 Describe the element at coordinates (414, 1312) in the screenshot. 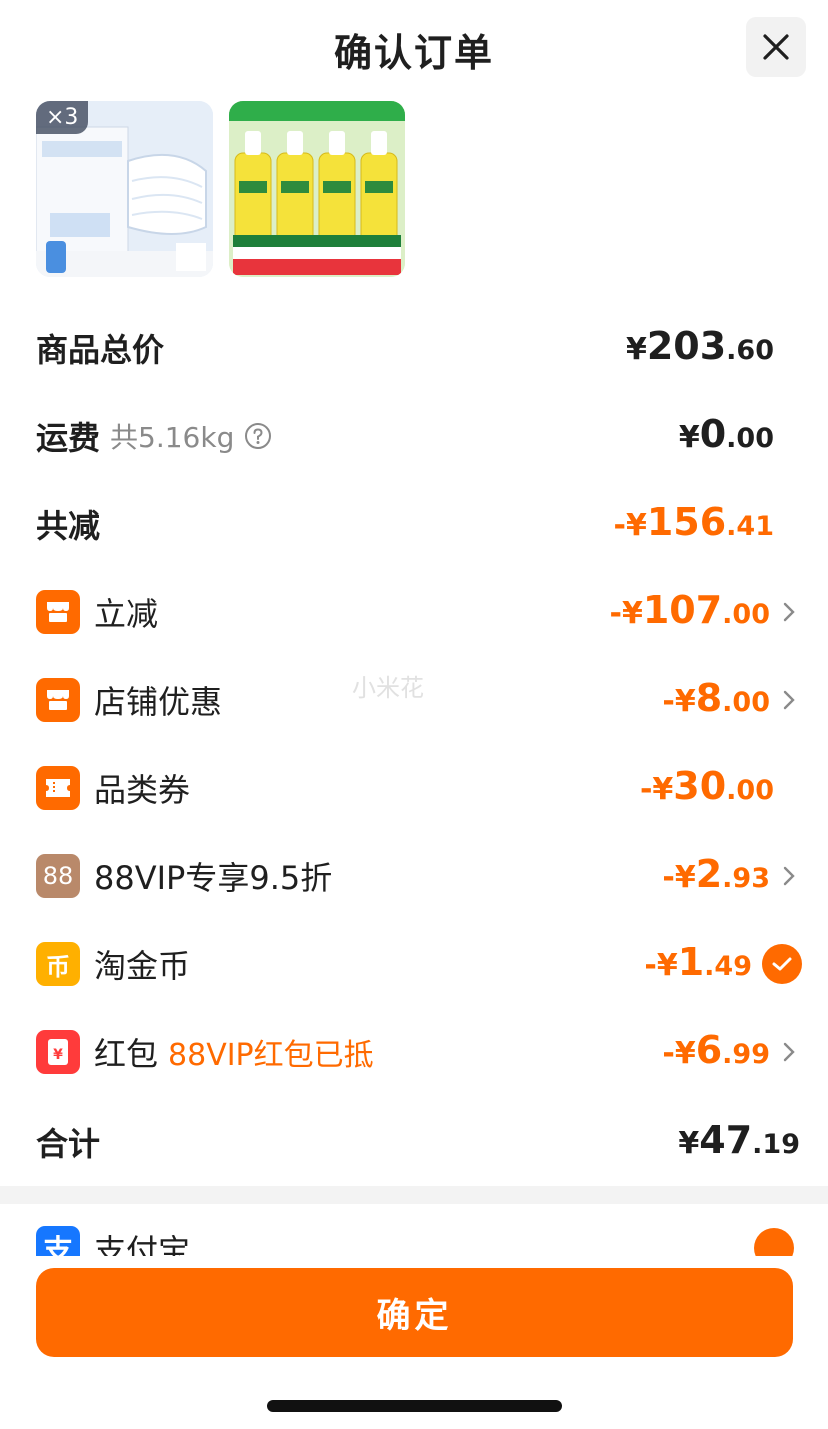

I see `confirm-button: 确定` at that location.